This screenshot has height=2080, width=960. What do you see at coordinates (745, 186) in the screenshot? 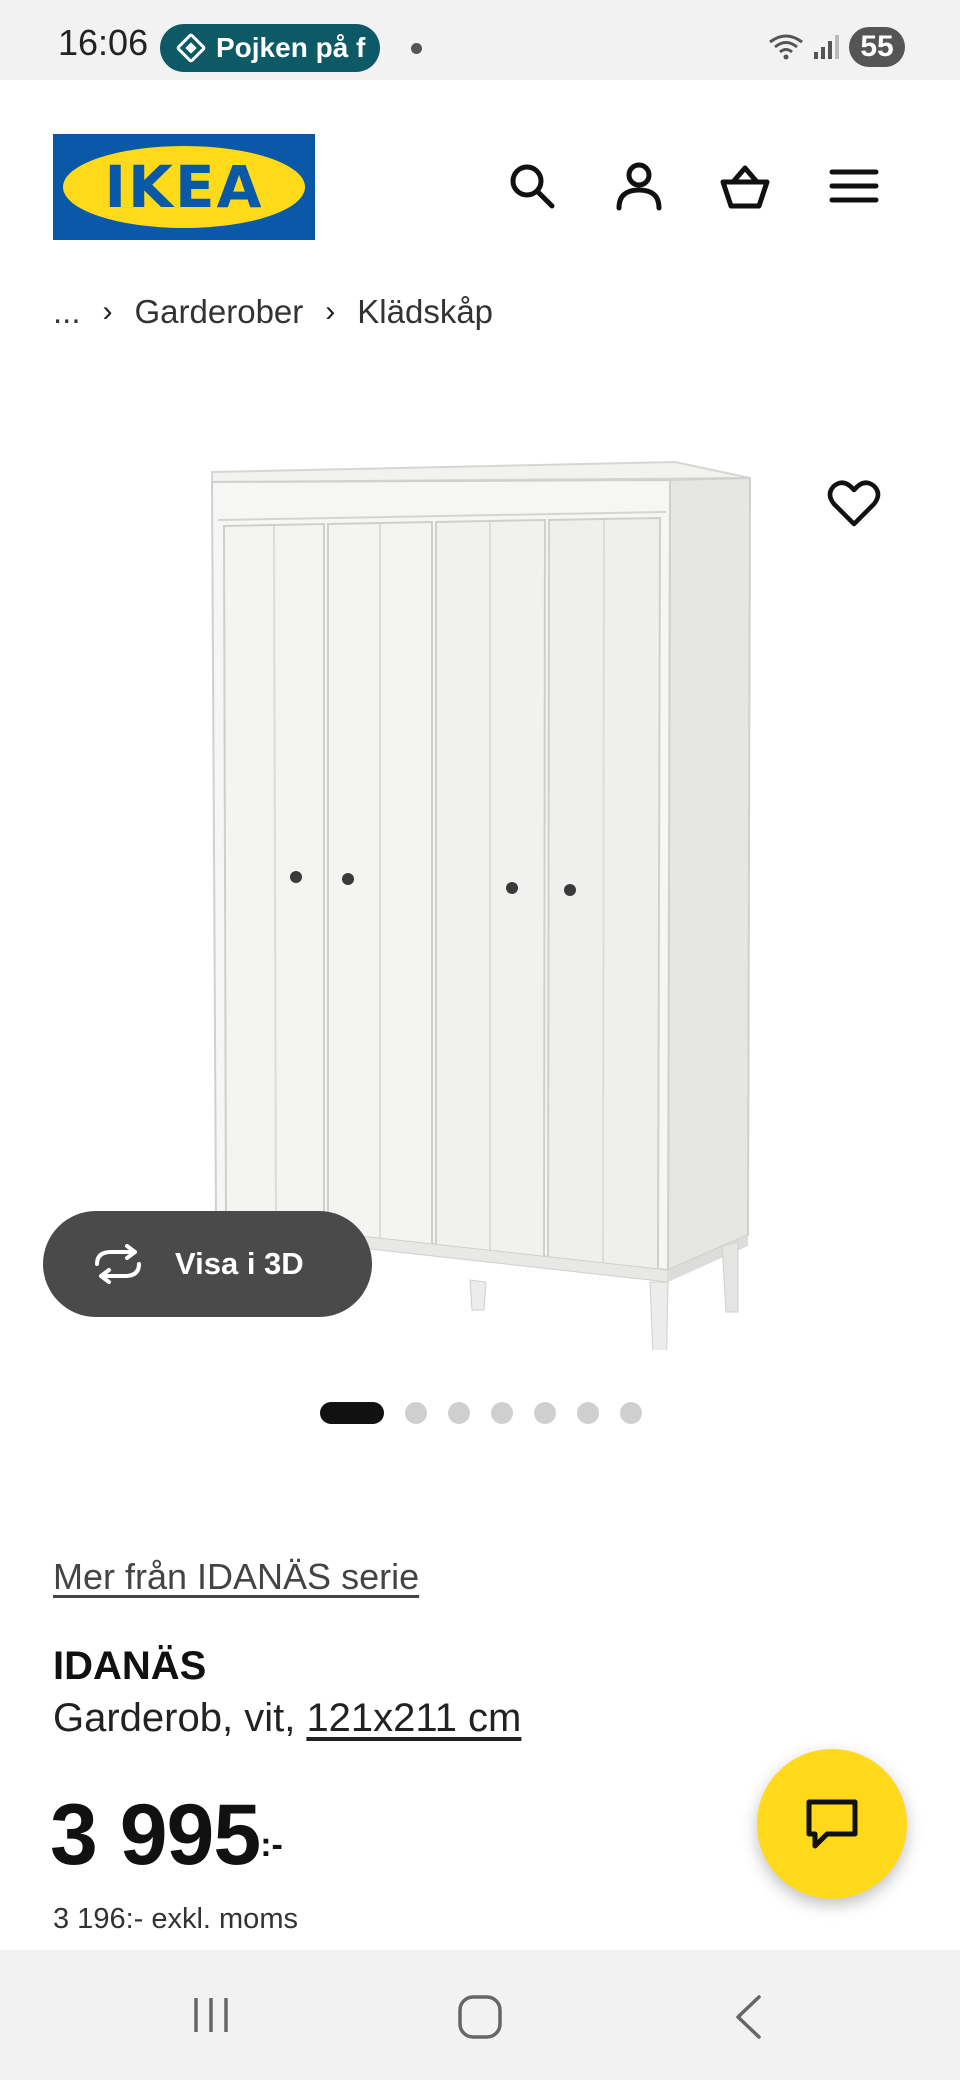
I see `basket-icon` at bounding box center [745, 186].